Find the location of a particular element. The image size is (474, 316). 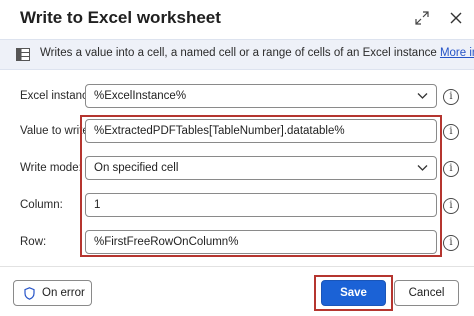

close-icon is located at coordinates (456, 18).